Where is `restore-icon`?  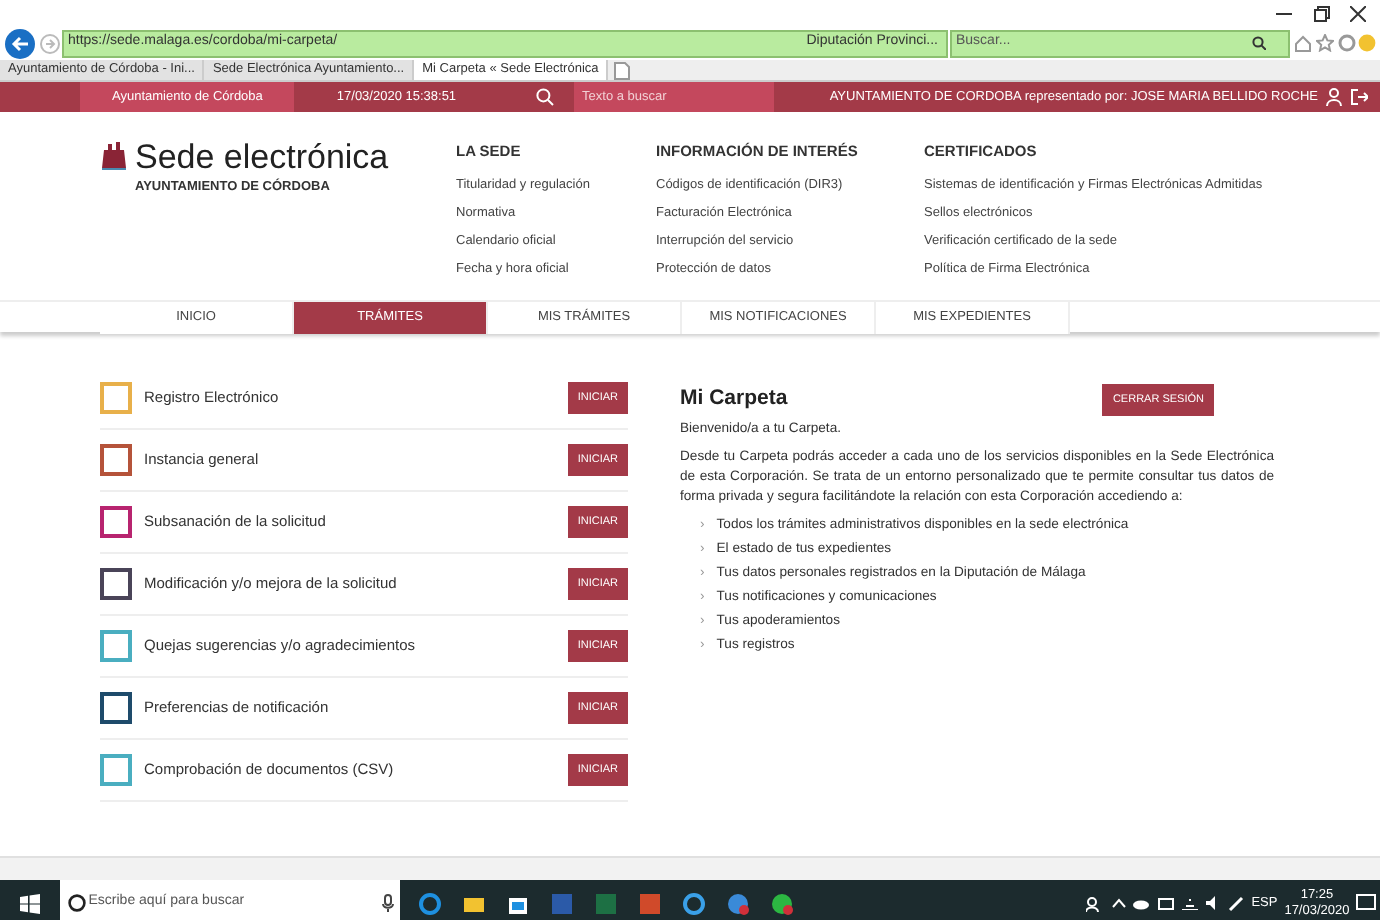 restore-icon is located at coordinates (1321, 13).